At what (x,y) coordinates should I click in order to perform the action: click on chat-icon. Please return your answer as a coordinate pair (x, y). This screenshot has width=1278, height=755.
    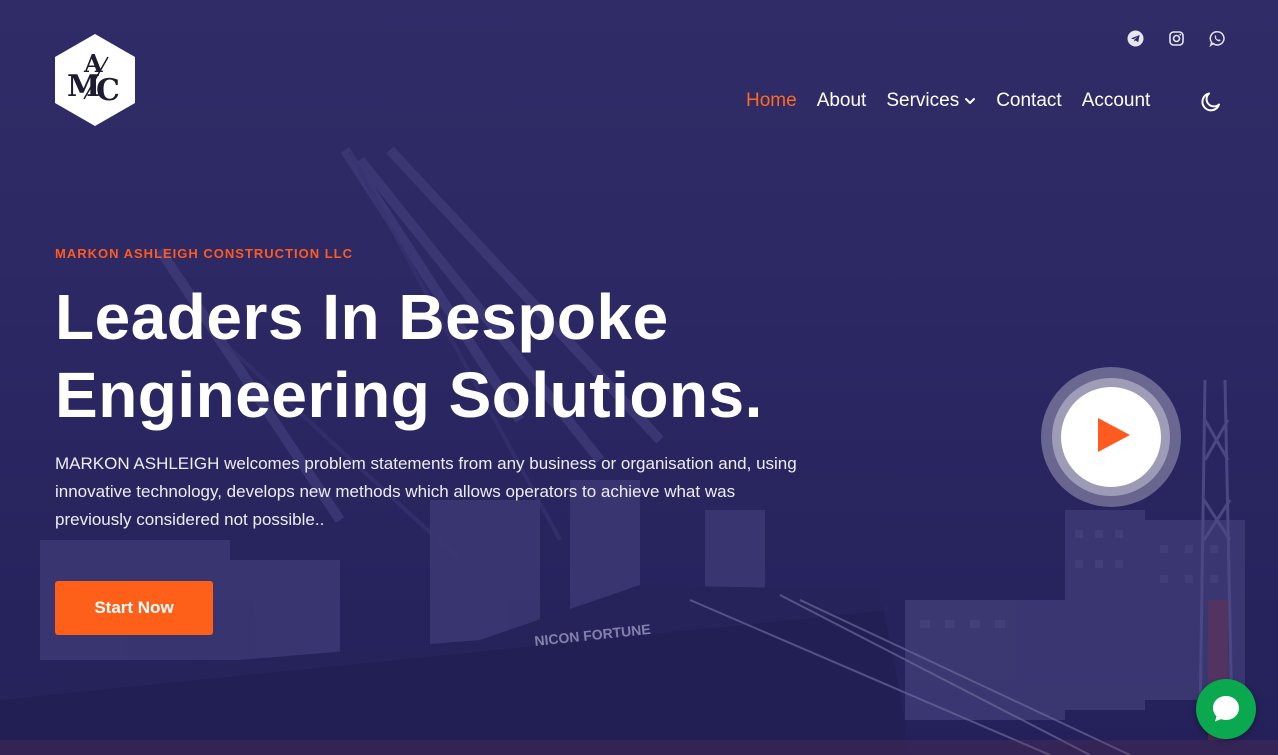
    Looking at the image, I should click on (1226, 709).